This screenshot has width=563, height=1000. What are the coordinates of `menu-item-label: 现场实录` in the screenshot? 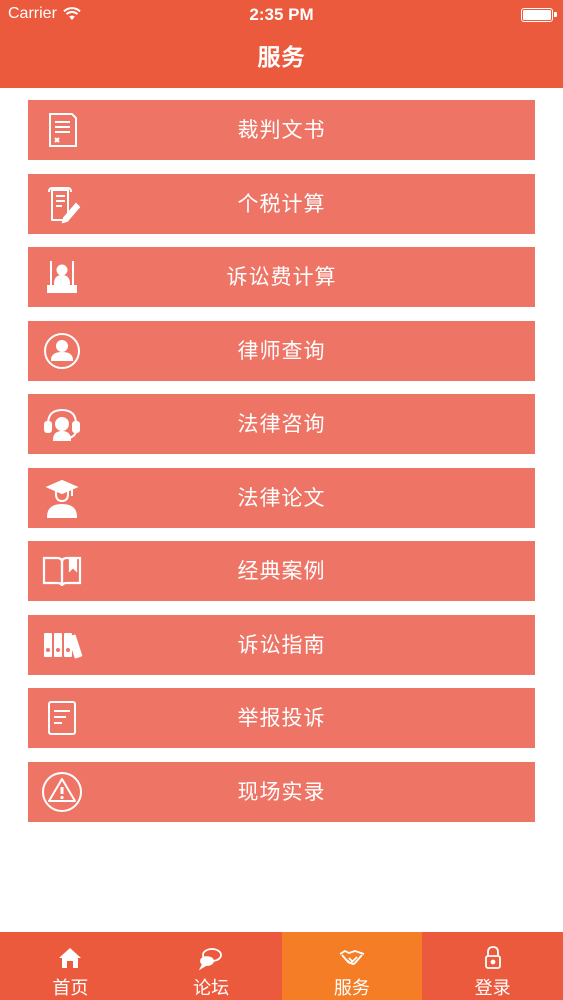 It's located at (281, 791).